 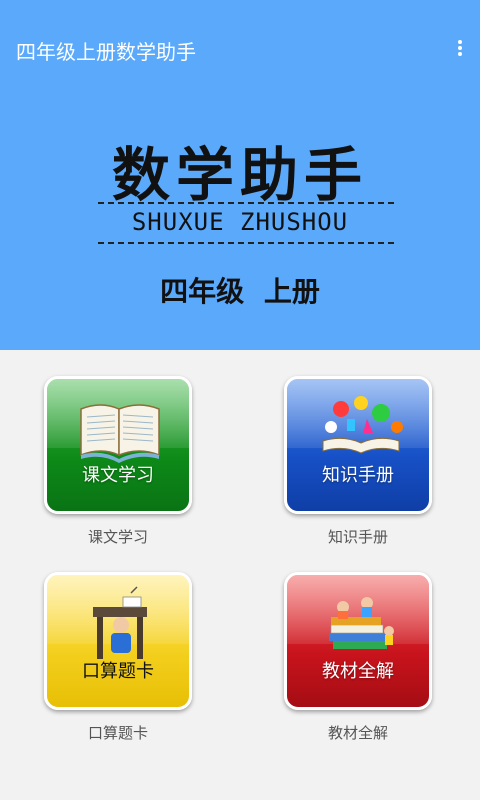 What do you see at coordinates (358, 671) in the screenshot?
I see `tile-label: 教材全解` at bounding box center [358, 671].